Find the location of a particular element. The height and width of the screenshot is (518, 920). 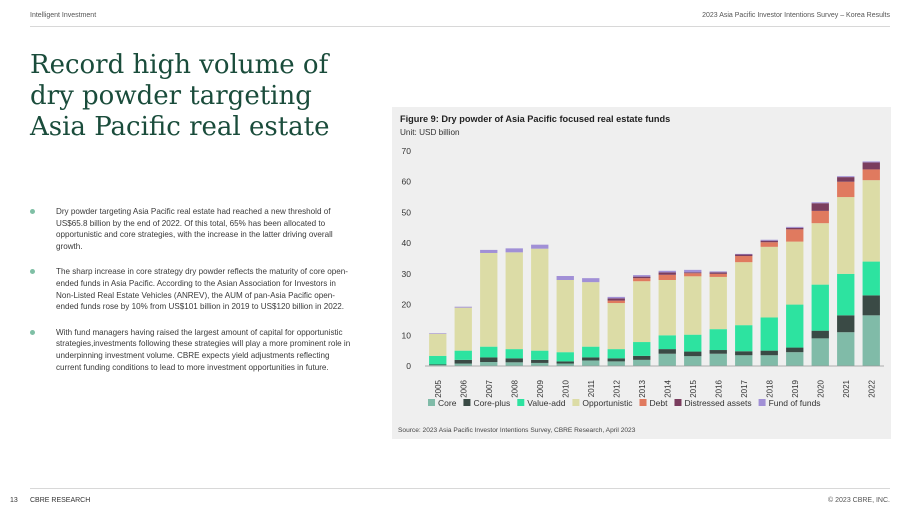

footer-brand: CBRE RESEARCH is located at coordinates (60, 500).